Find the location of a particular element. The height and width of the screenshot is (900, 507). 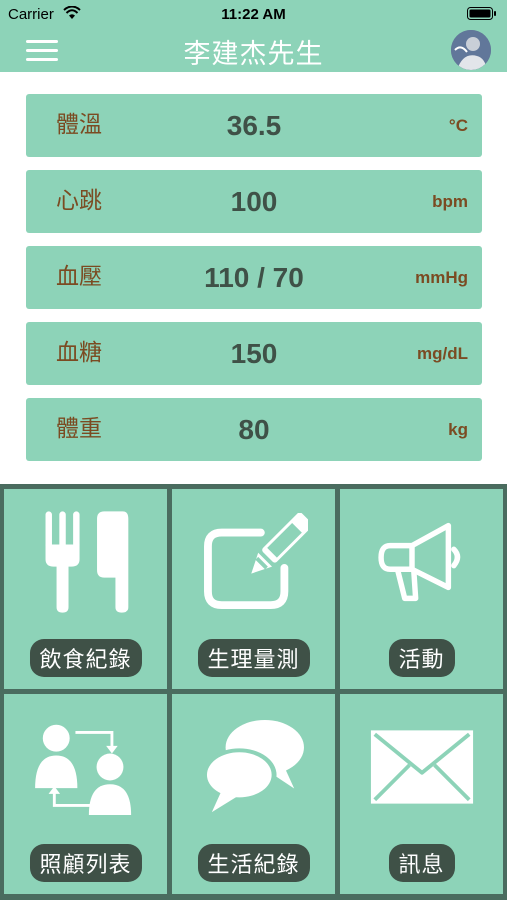

tile-label: 生理量測 is located at coordinates (253, 658).